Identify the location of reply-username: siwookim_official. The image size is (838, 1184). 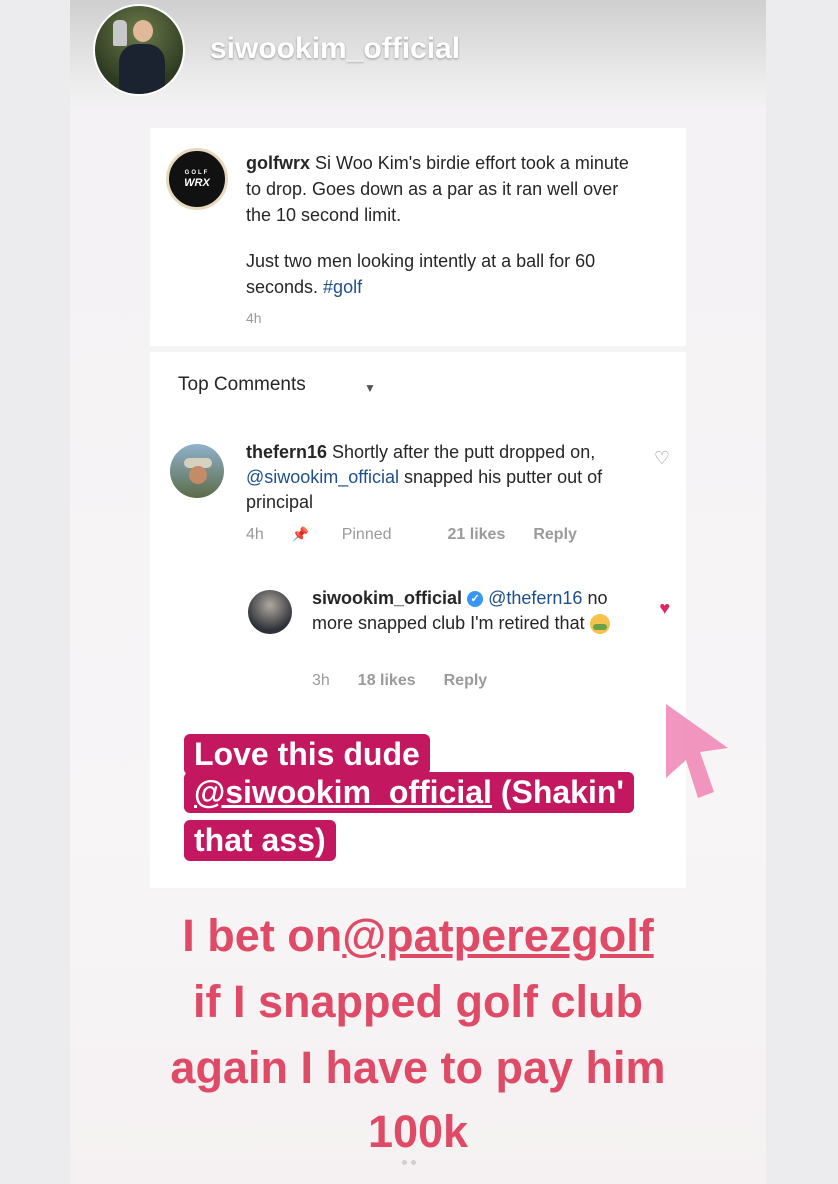
(387, 598).